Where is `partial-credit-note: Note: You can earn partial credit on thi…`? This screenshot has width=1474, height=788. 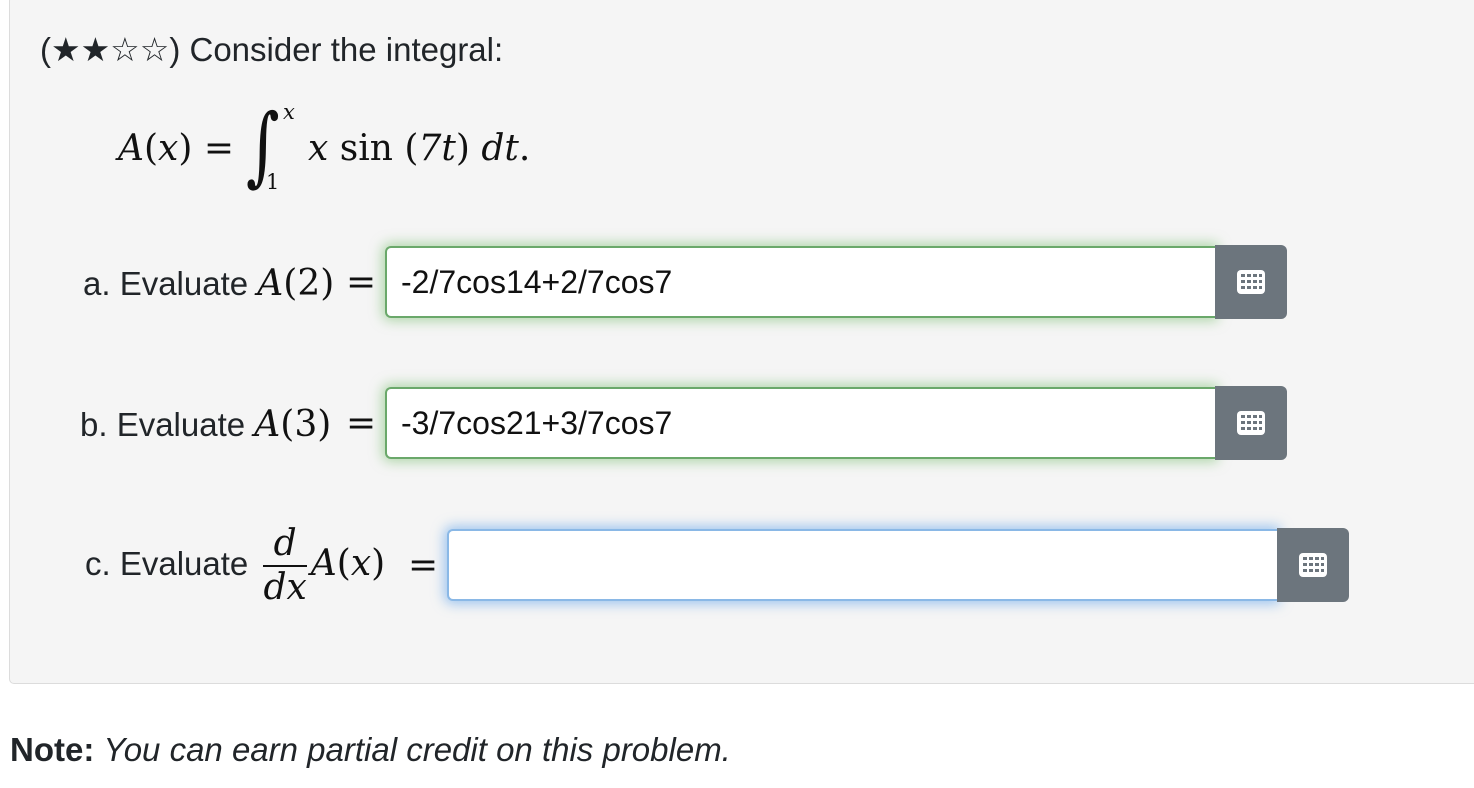 partial-credit-note: Note: You can earn partial credit on thi… is located at coordinates (370, 750).